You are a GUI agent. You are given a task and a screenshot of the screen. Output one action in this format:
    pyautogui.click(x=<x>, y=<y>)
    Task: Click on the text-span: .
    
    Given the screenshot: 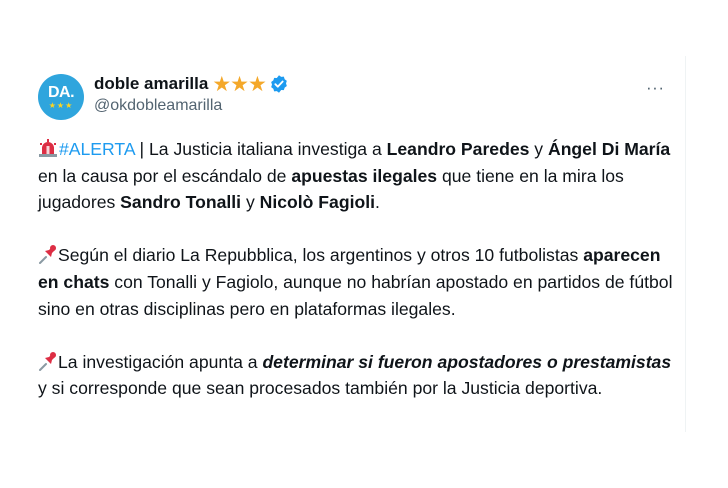 What is the action you would take?
    pyautogui.click(x=377, y=202)
    